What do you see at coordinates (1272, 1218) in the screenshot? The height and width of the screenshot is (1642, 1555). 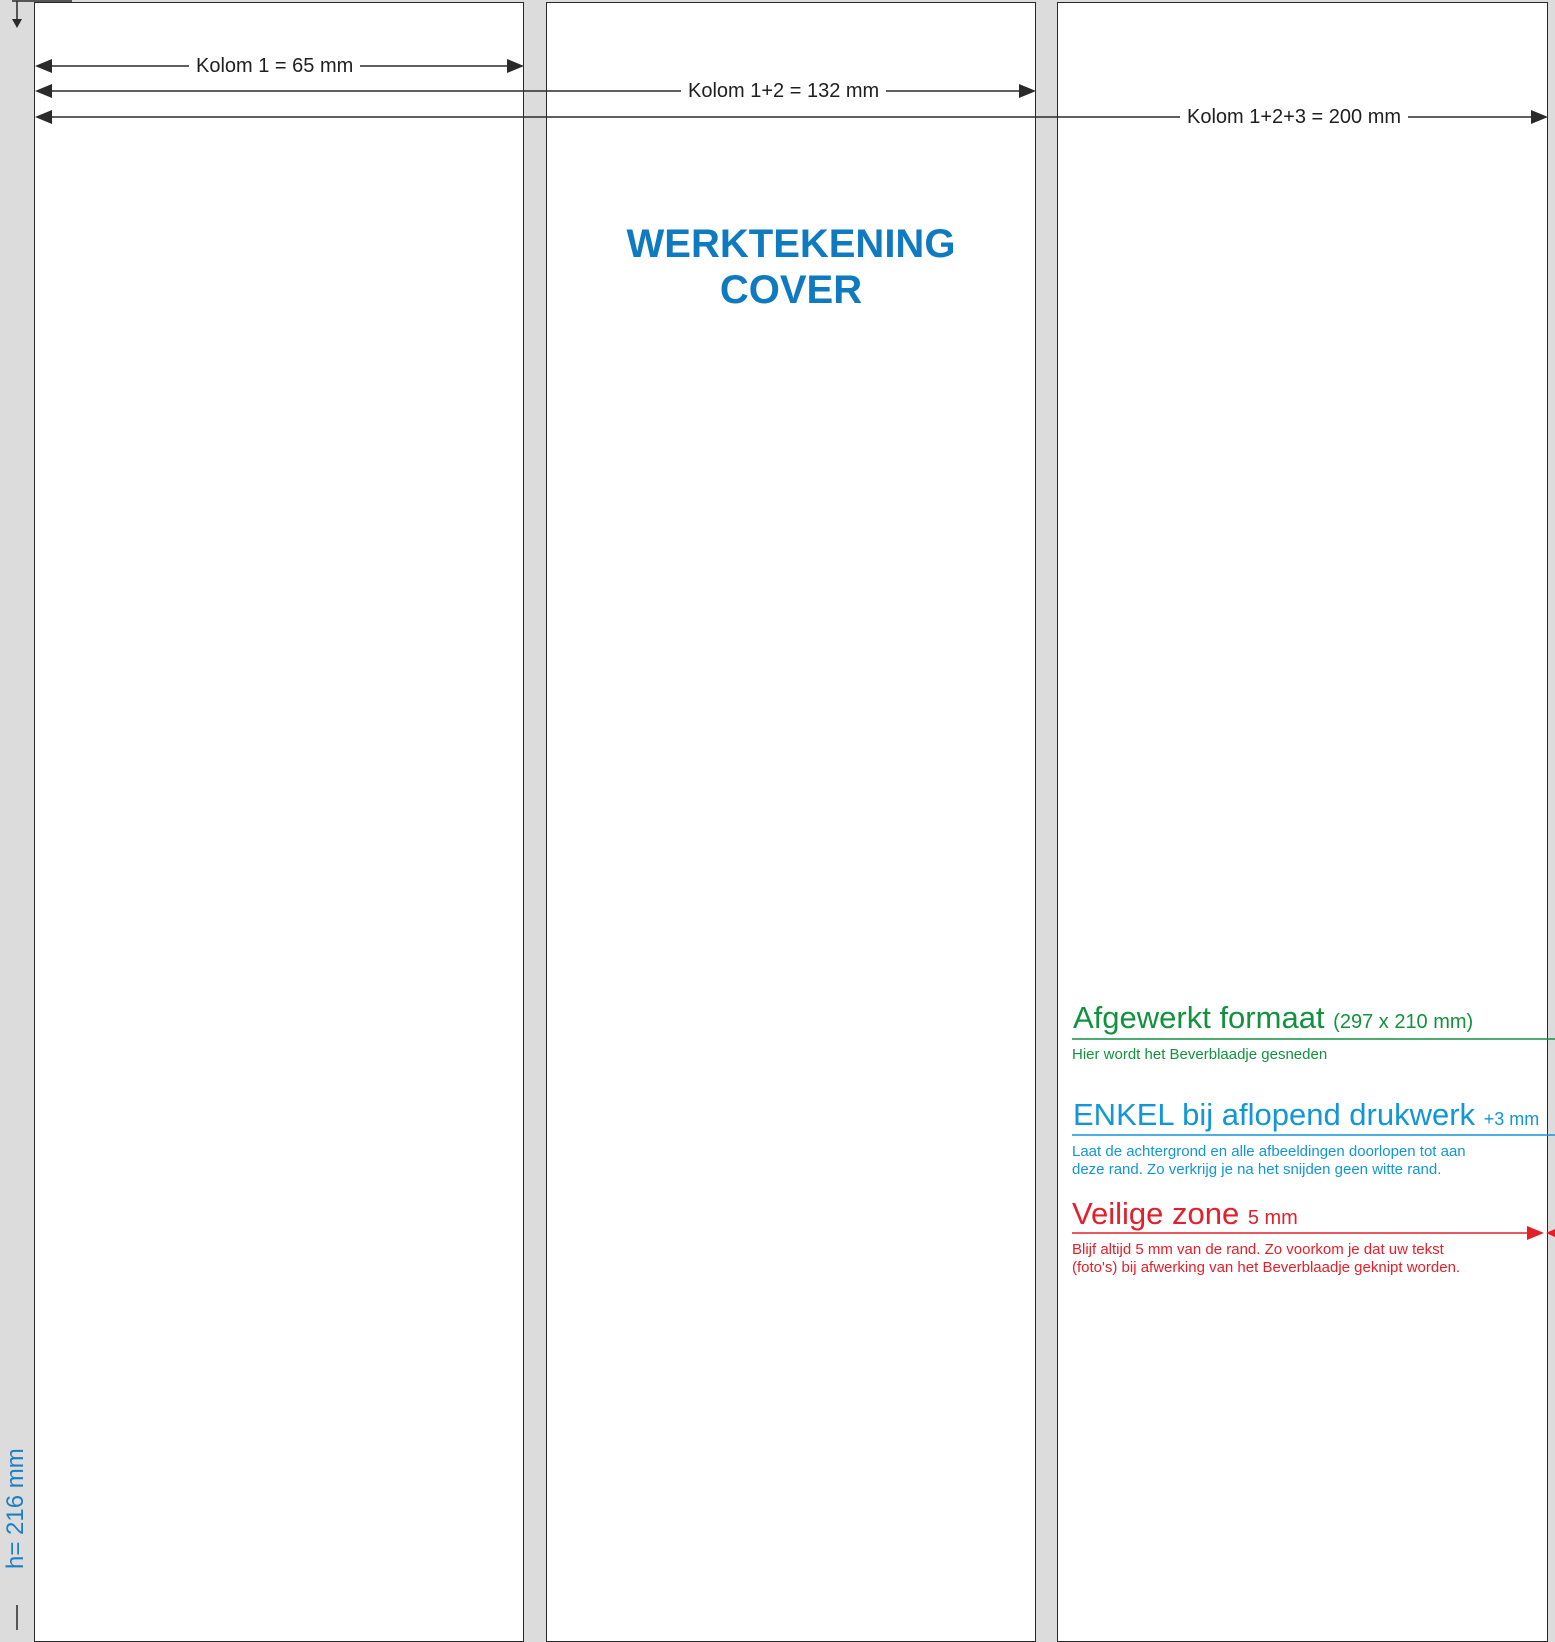 I see `veilig-size: 5 mm` at bounding box center [1272, 1218].